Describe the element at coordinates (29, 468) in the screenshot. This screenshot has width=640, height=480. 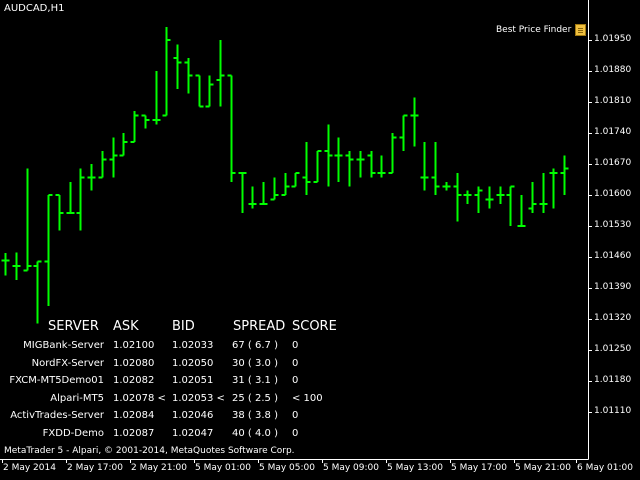
I see `time-tick-label: 2 May 2014` at that location.